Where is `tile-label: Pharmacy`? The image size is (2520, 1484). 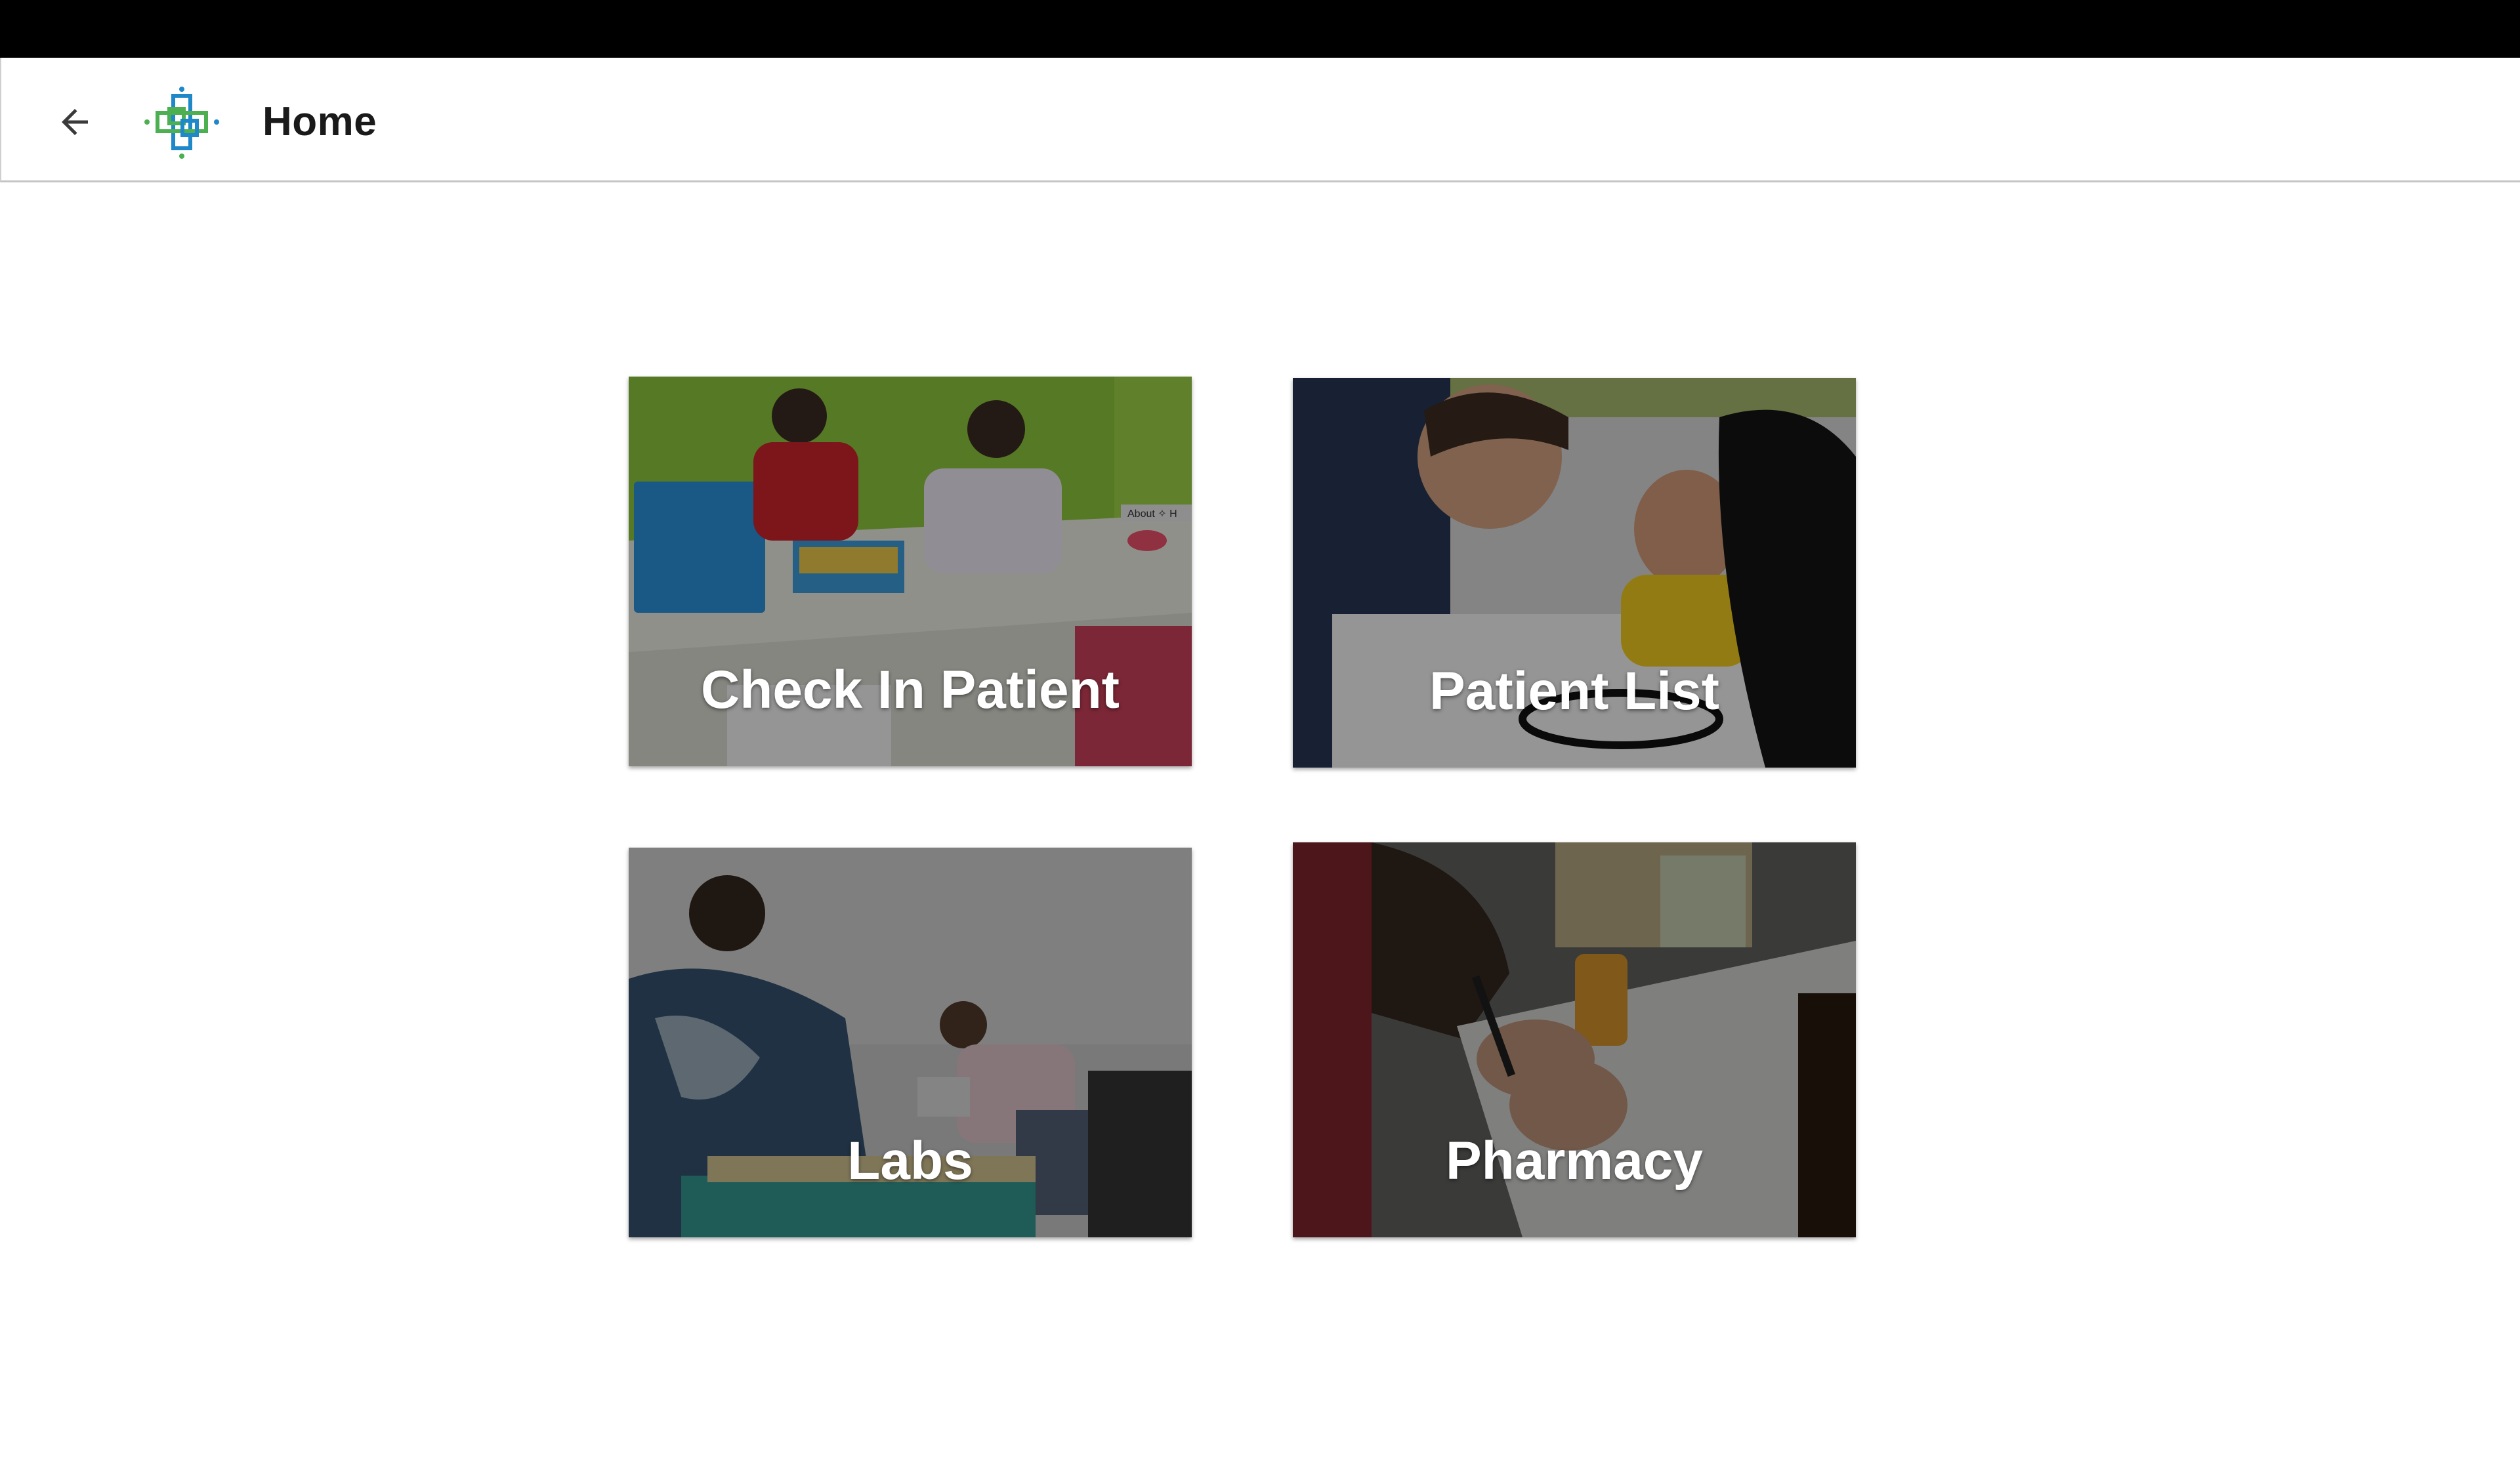
tile-label: Pharmacy is located at coordinates (1574, 1161).